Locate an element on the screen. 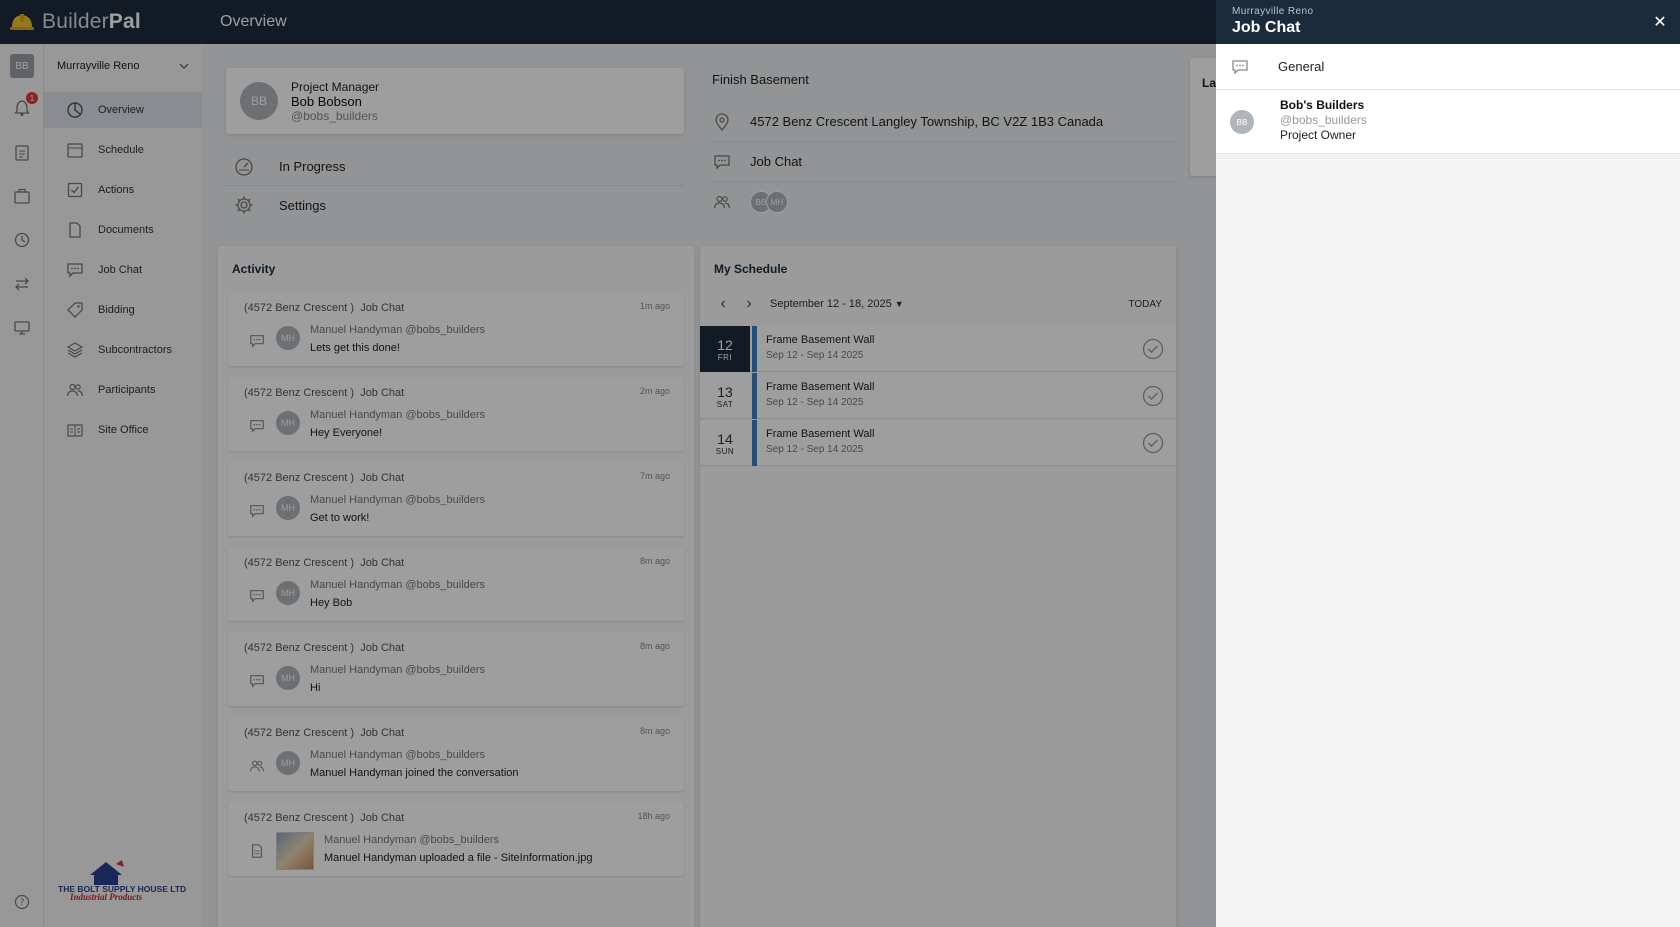 The width and height of the screenshot is (1680, 927). schedule-title: My Schedule is located at coordinates (751, 269).